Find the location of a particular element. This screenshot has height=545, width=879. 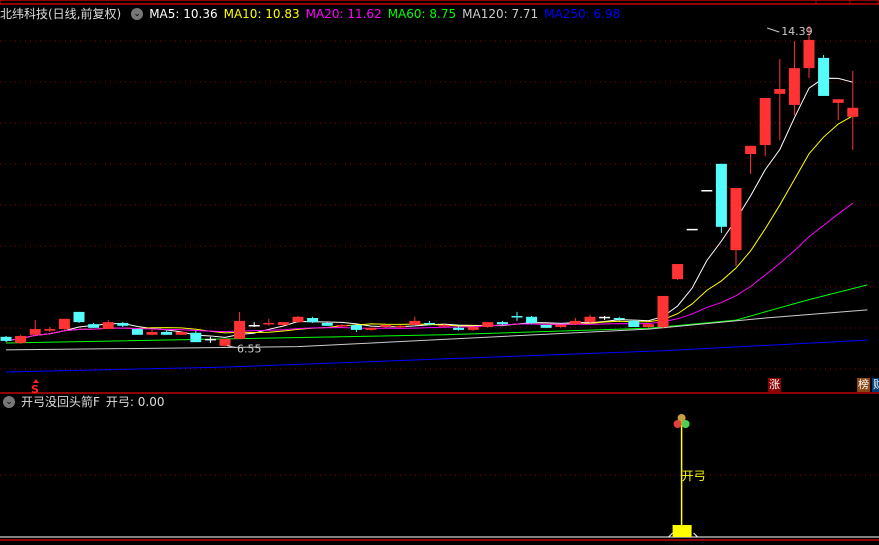

ma120-label: MA120: 7.71 is located at coordinates (500, 14).